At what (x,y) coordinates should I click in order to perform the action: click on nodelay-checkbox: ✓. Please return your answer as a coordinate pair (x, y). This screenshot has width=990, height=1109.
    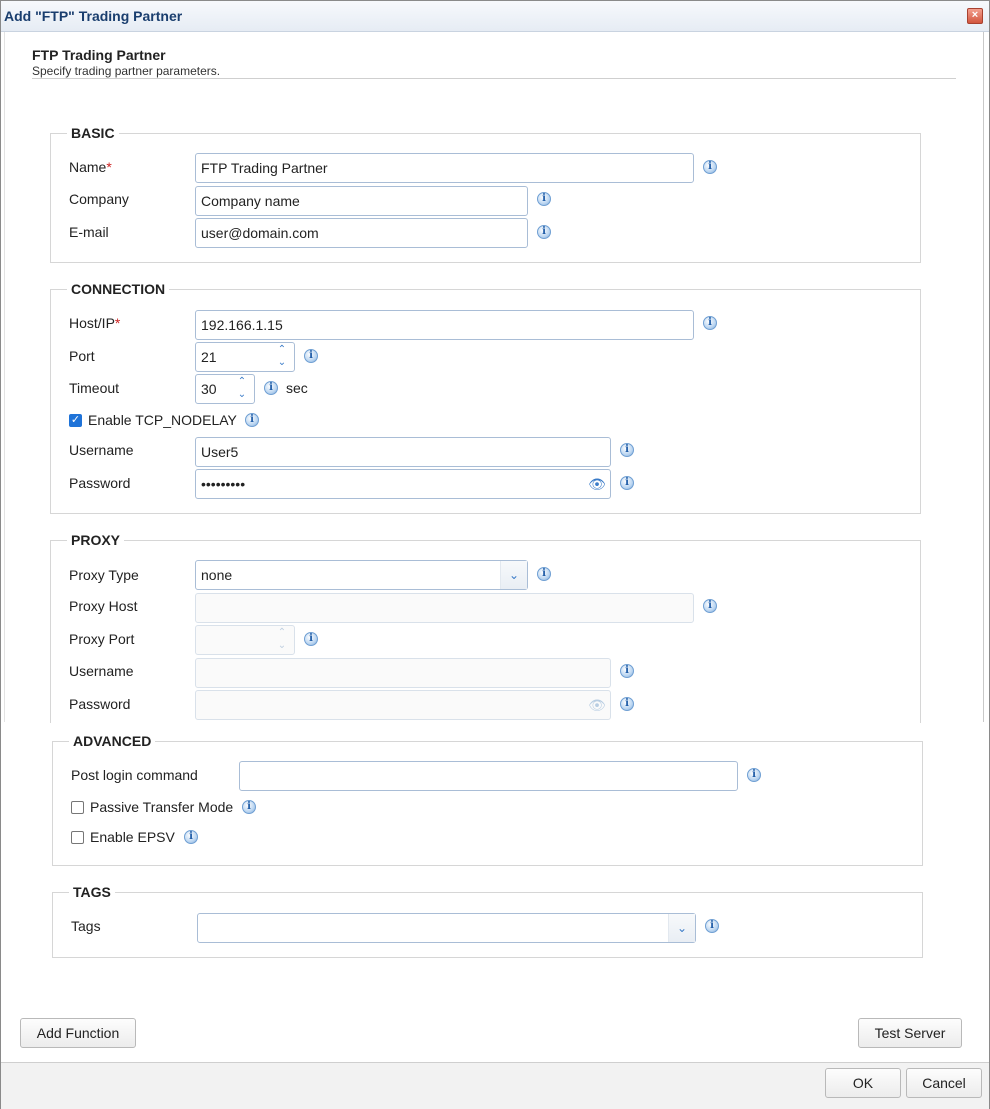
    Looking at the image, I should click on (75, 420).